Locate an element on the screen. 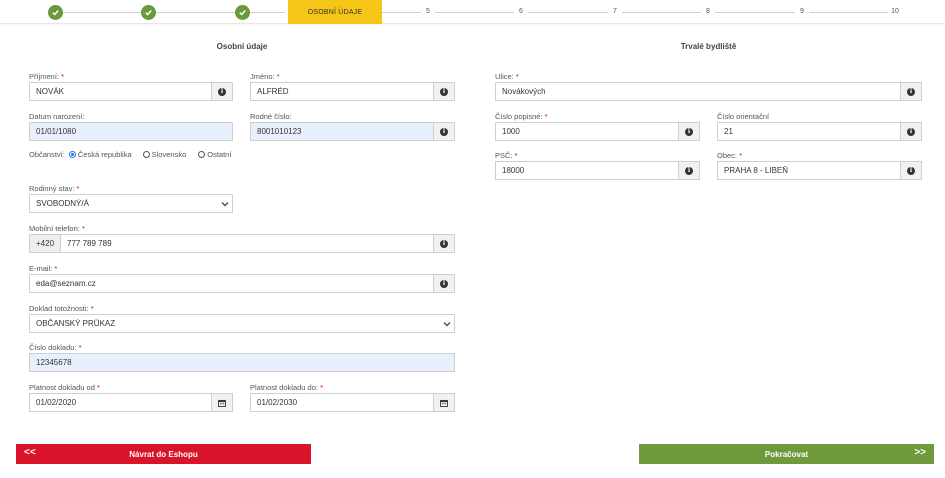 This screenshot has height=478, width=945. phone-prefix: +420 is located at coordinates (46, 243).